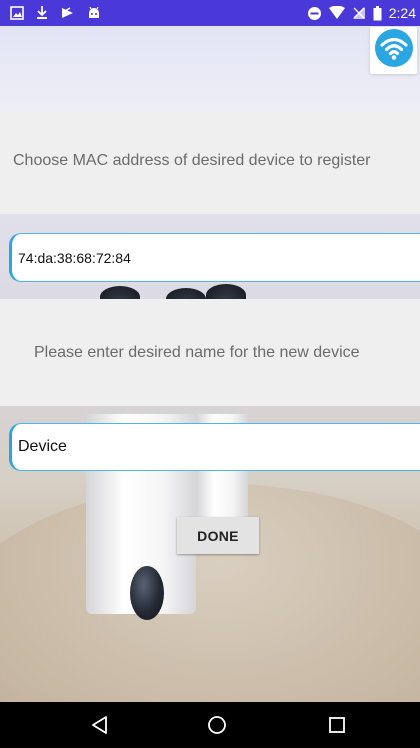  I want to click on wifi-settings-button, so click(393, 50).